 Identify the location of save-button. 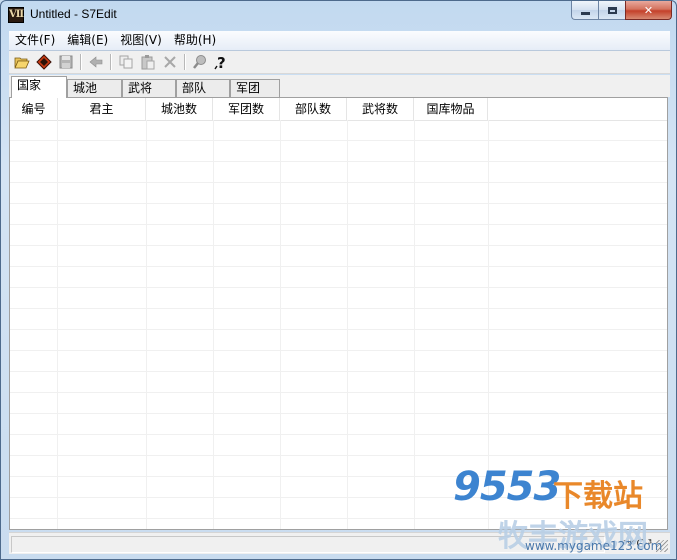
(66, 62).